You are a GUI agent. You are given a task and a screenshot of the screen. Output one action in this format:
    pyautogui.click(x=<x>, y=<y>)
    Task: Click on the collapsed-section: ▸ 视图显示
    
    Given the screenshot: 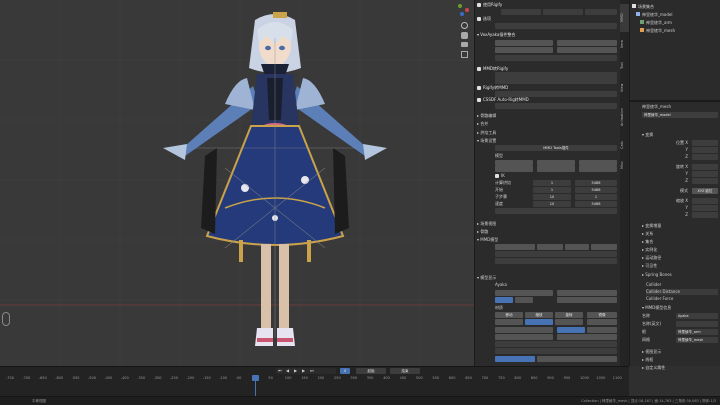 What is the action you would take?
    pyautogui.click(x=680, y=352)
    